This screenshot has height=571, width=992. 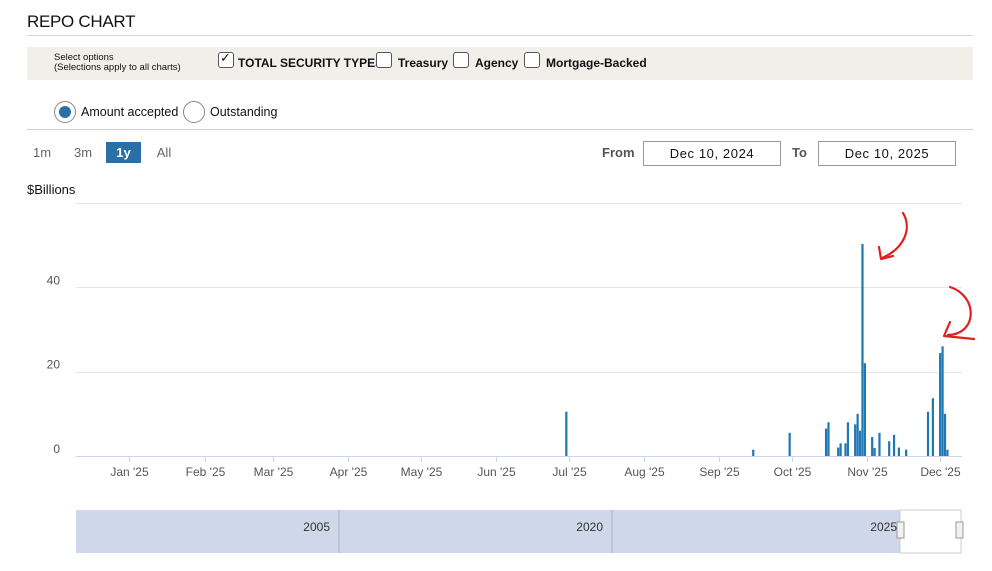 I want to click on x-tick-label: Dec '25, so click(x=940, y=472).